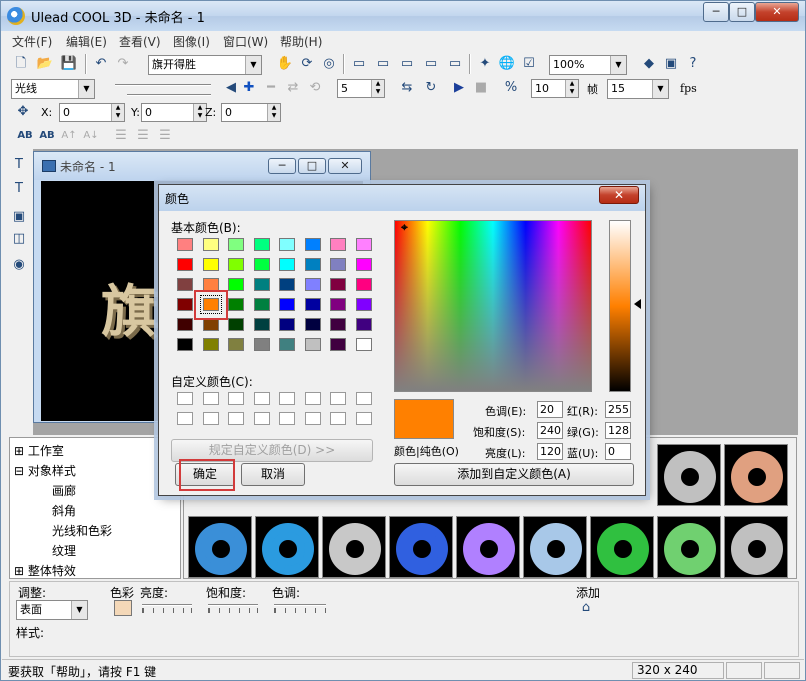 The image size is (806, 681). I want to click on text-down-icon: A↓, so click(91, 136).